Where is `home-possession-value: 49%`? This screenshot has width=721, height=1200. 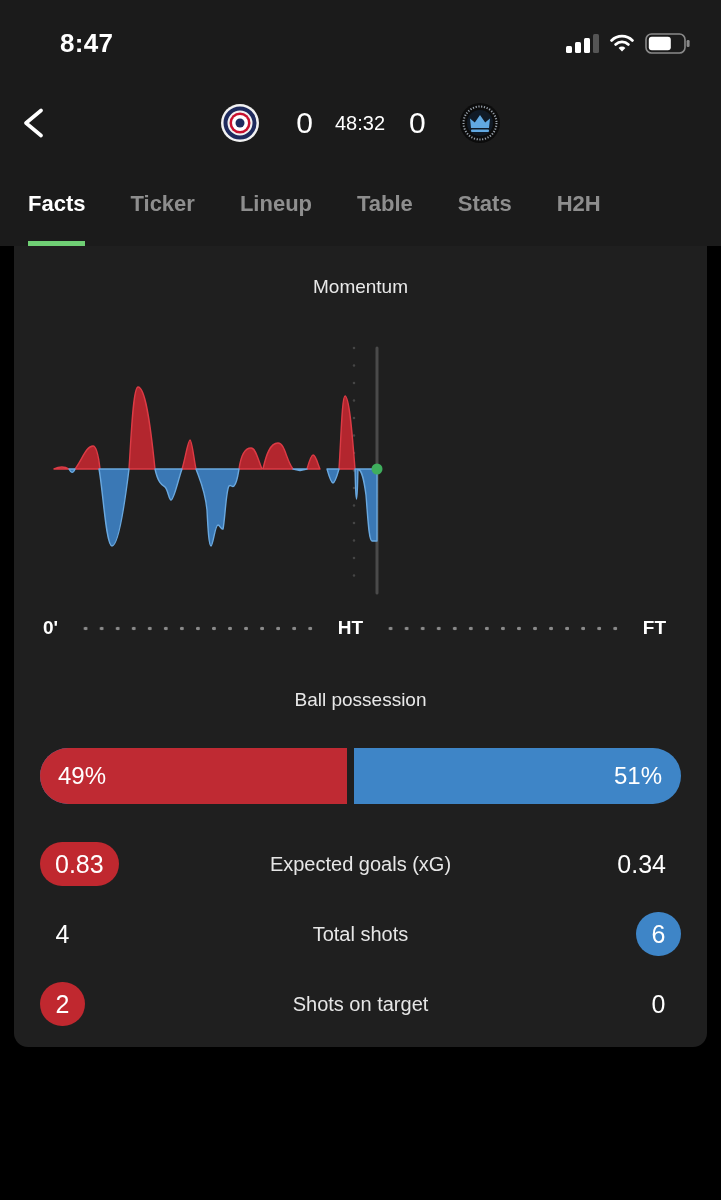 home-possession-value: 49% is located at coordinates (82, 776).